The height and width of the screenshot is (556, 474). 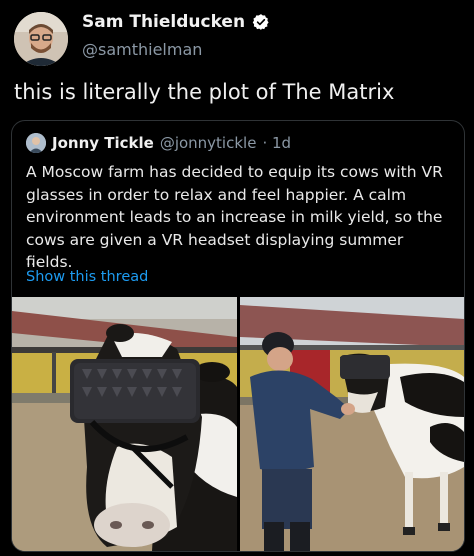 I want to click on author-handle: @samthielman, so click(x=142, y=49).